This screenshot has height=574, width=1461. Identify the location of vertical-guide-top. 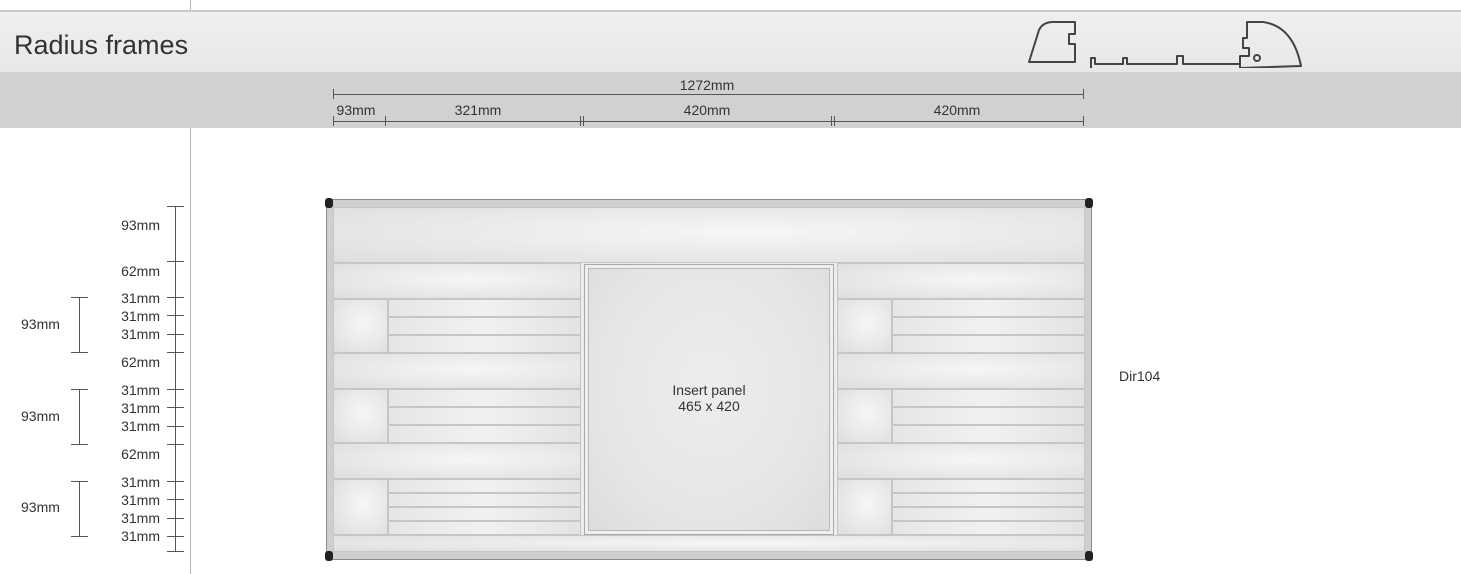
(190, 5).